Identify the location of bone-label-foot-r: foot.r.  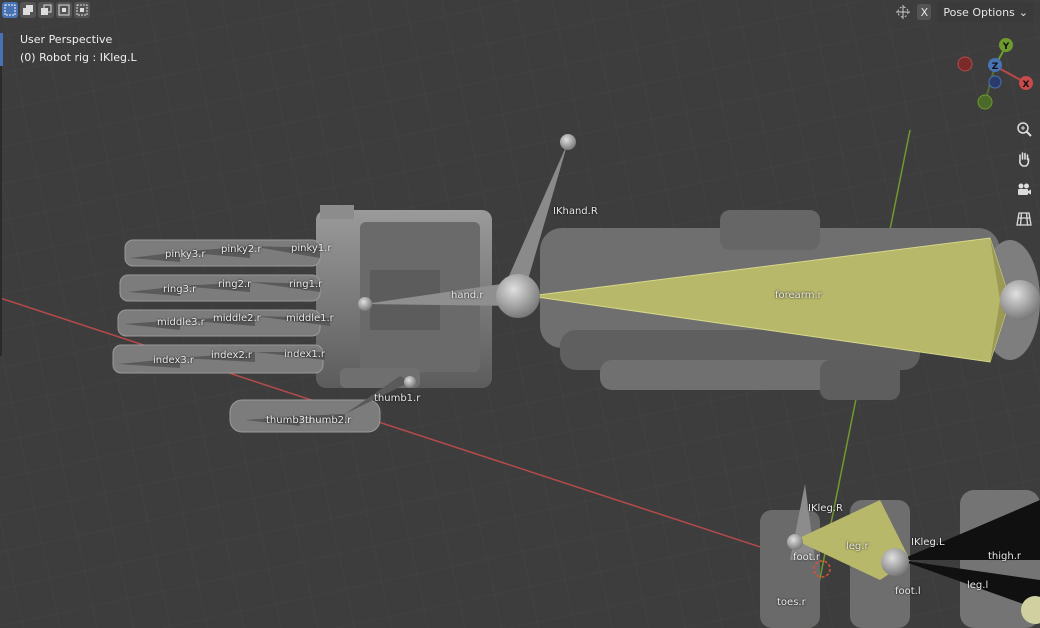
(806, 557).